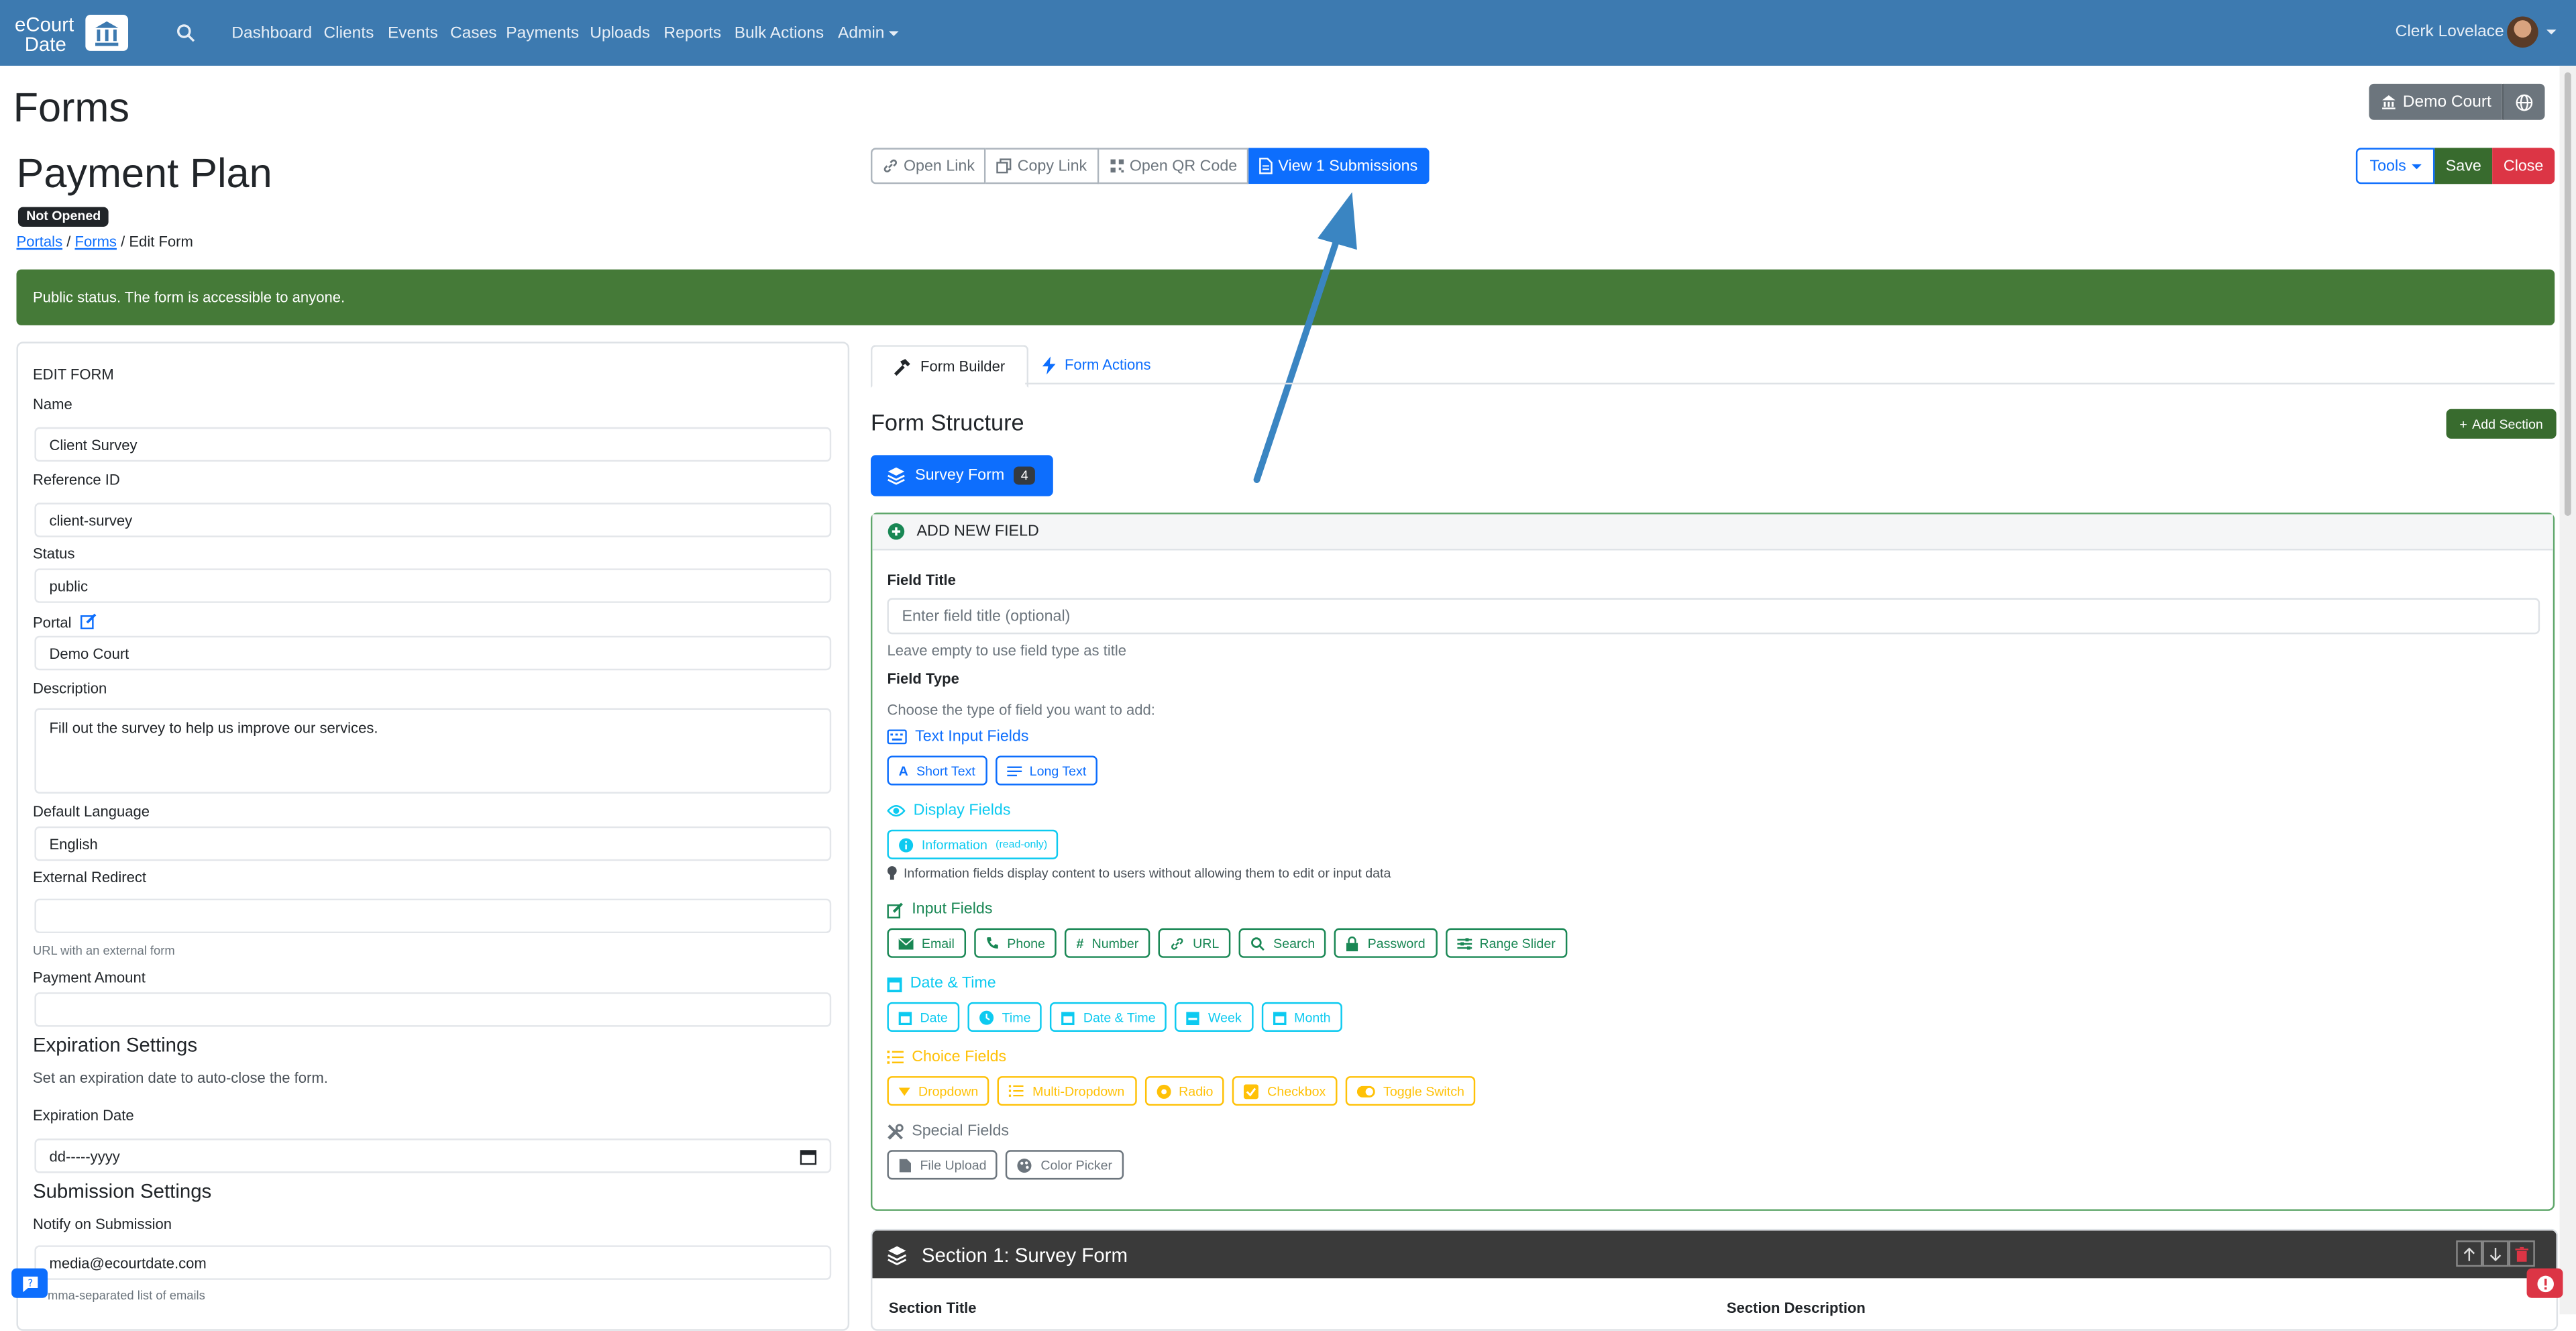 The width and height of the screenshot is (2576, 1331). What do you see at coordinates (2463, 166) in the screenshot?
I see `save-button: Save` at bounding box center [2463, 166].